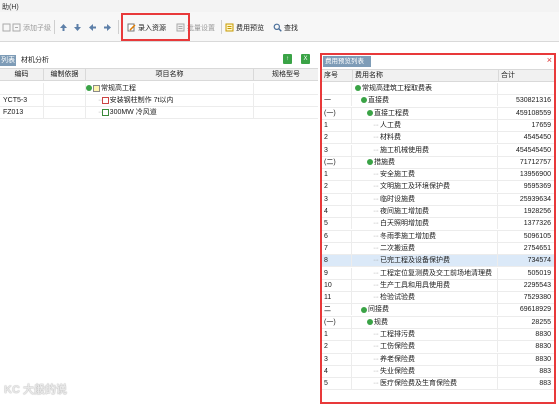 The width and height of the screenshot is (559, 404). Describe the element at coordinates (105, 112) in the screenshot. I see `equipment-icon` at that location.